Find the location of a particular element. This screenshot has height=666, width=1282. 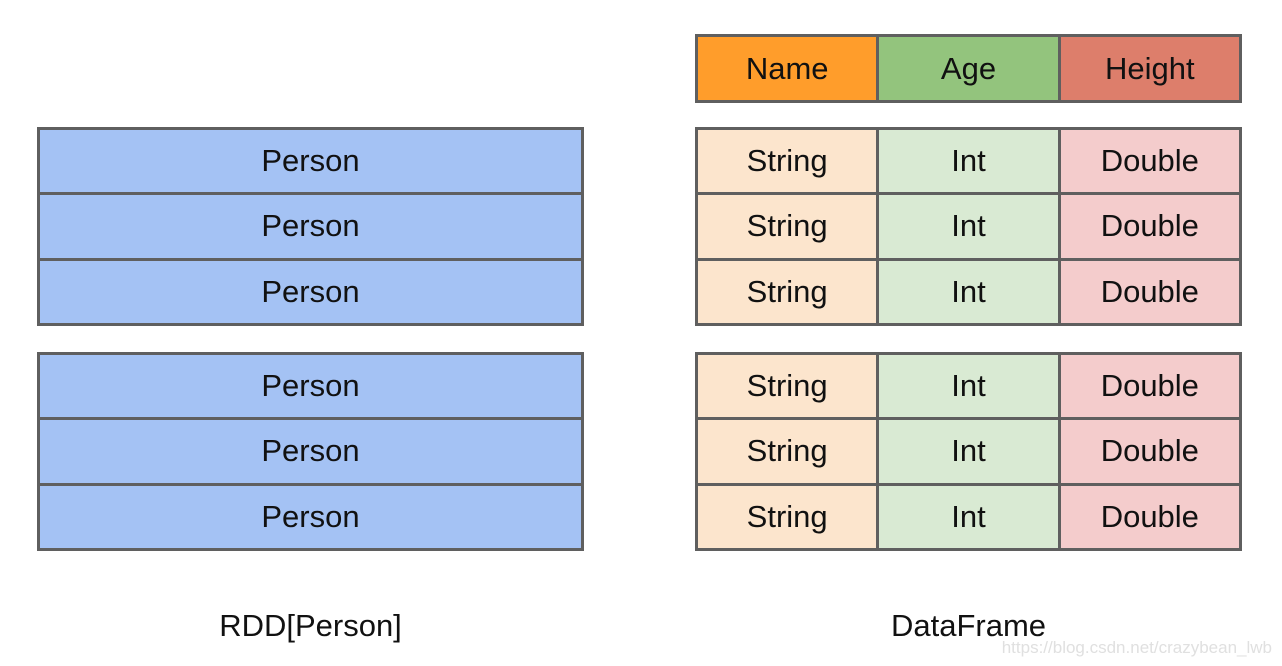

watermark: https://blog.csdn.net/crazybean_lwb is located at coordinates (1136, 647).